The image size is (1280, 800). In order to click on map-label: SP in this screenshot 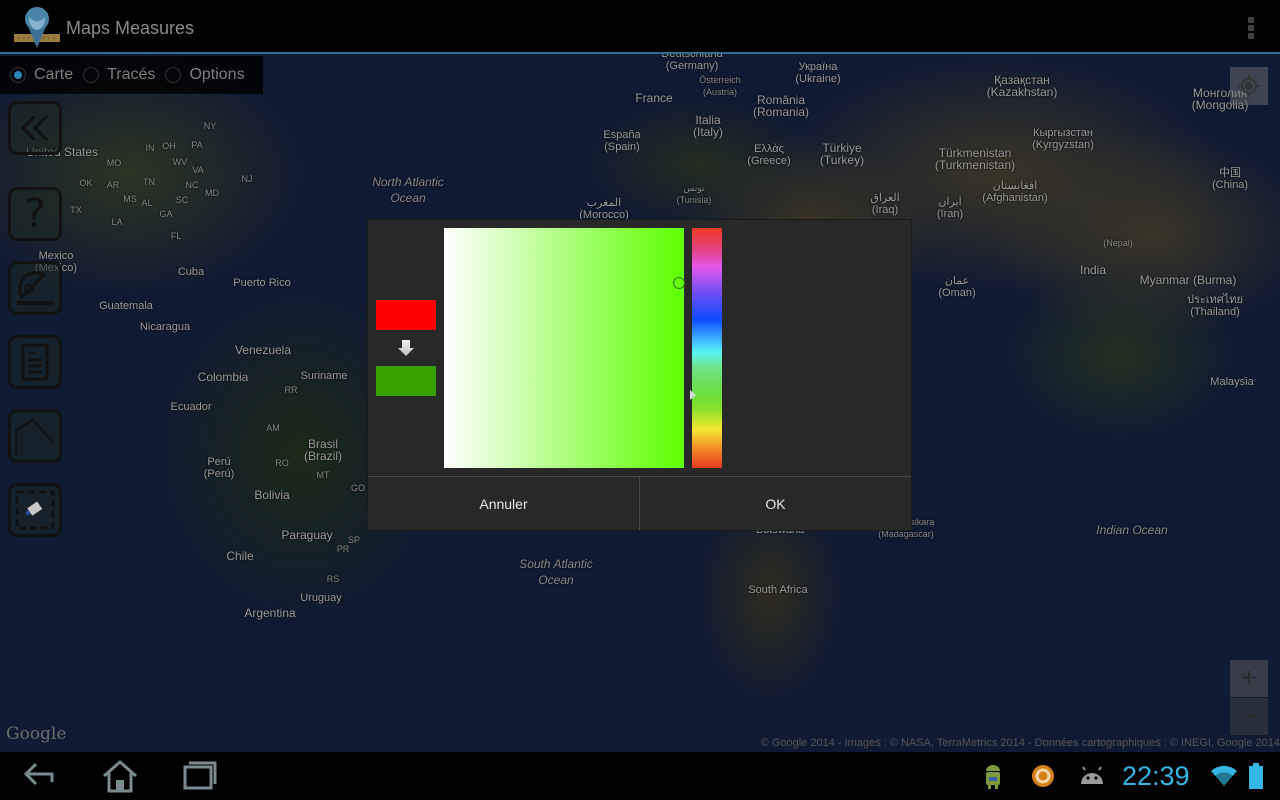, I will do `click(354, 540)`.